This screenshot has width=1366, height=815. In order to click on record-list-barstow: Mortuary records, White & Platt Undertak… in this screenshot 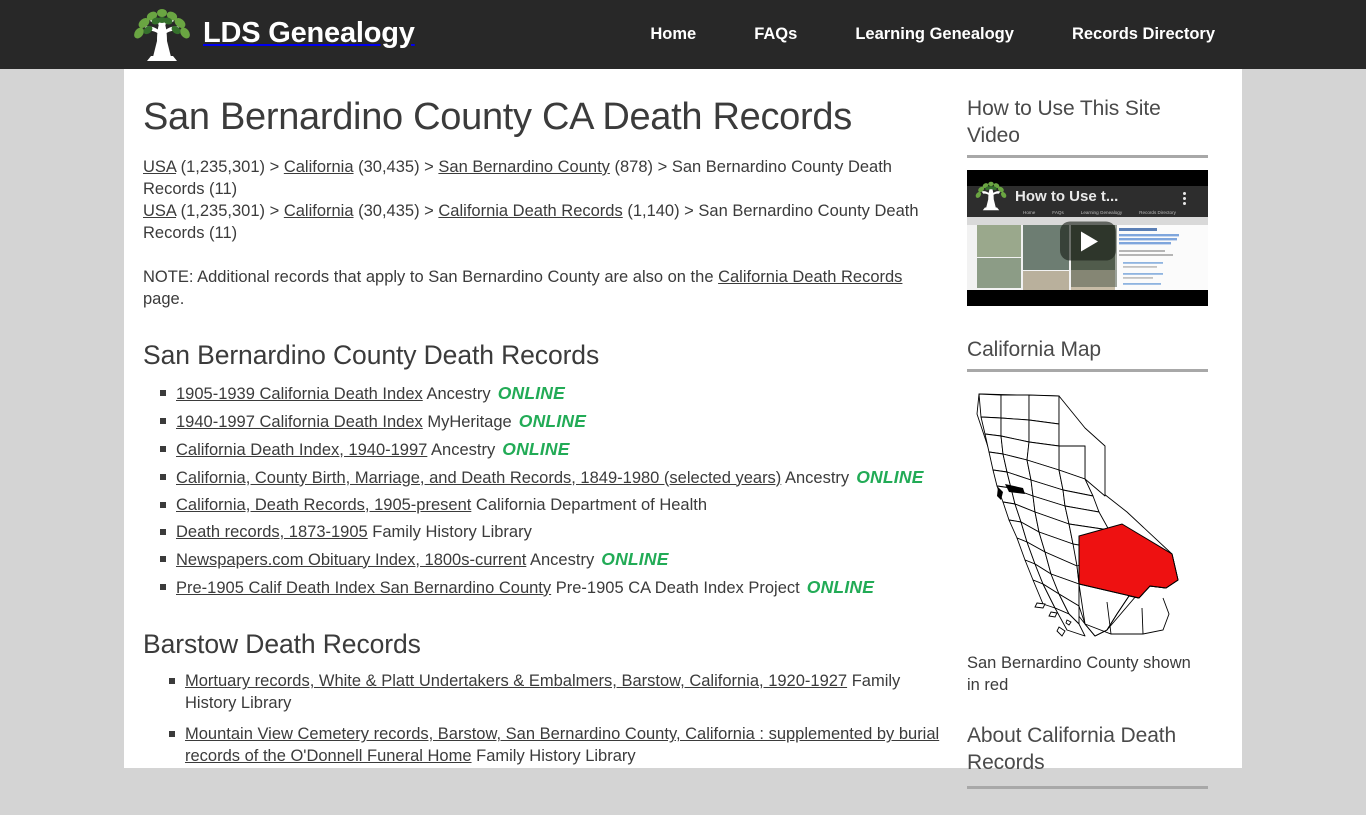, I will do `click(545, 718)`.